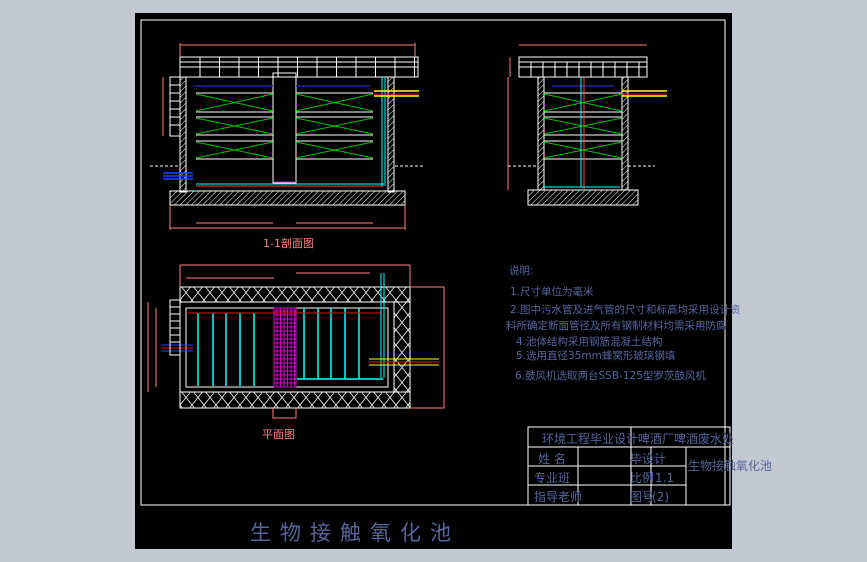 This screenshot has width=867, height=562. Describe the element at coordinates (296, 352) in the screenshot. I see `plan-view: 平面图` at that location.